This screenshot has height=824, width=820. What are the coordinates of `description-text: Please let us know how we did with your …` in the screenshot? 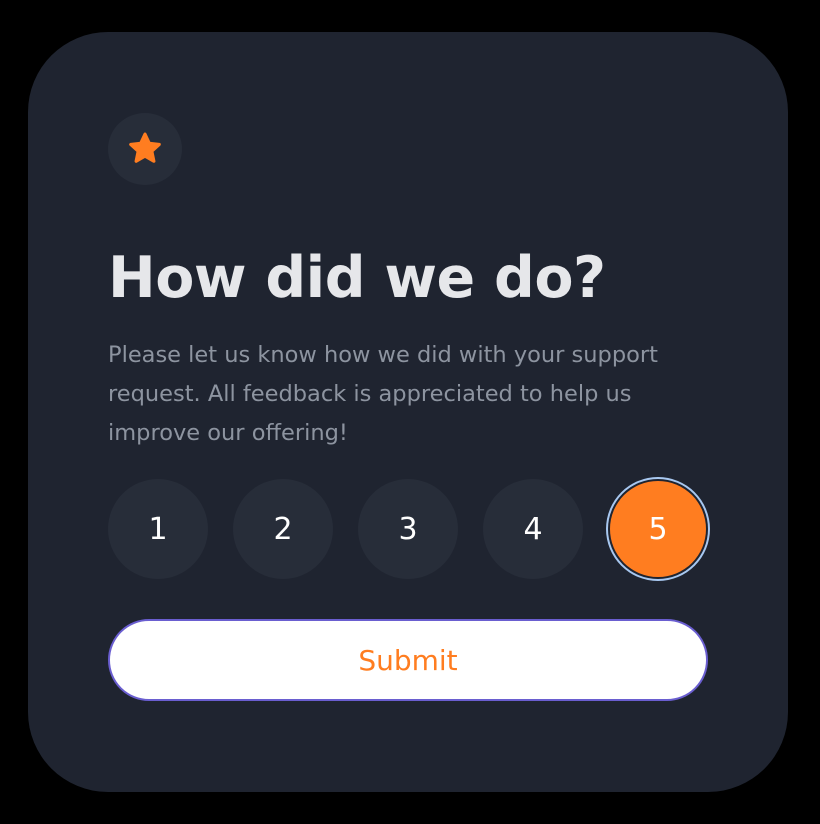 It's located at (383, 394).